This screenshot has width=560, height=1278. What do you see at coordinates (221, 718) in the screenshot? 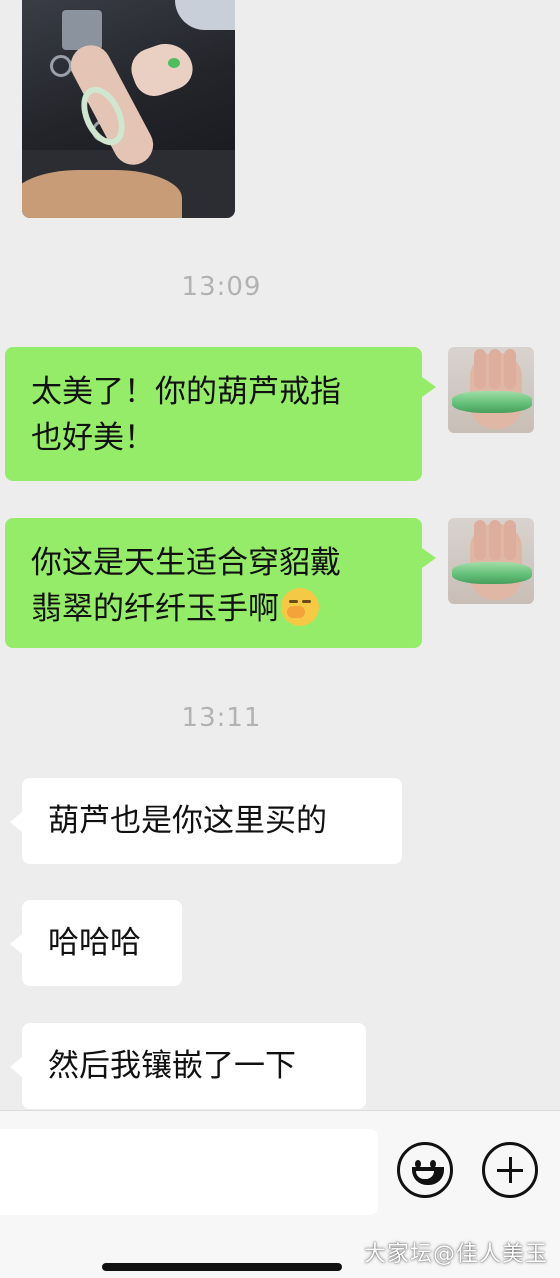
I see `timestamp: 13:11` at bounding box center [221, 718].